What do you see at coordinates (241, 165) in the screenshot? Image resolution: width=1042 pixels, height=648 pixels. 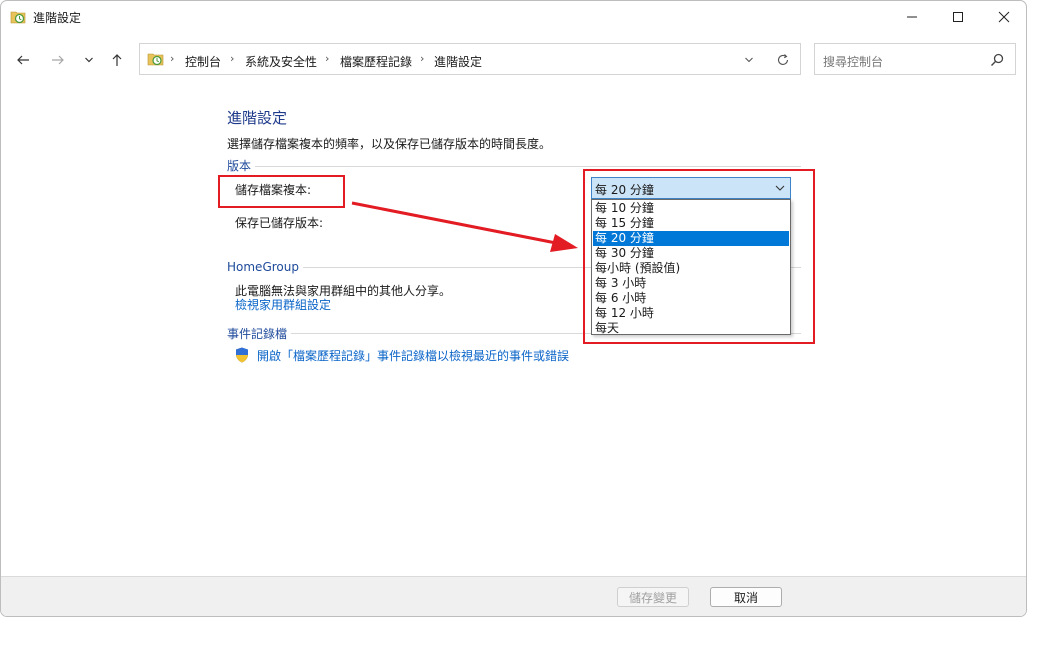 I see `versions-group-label: 版本` at bounding box center [241, 165].